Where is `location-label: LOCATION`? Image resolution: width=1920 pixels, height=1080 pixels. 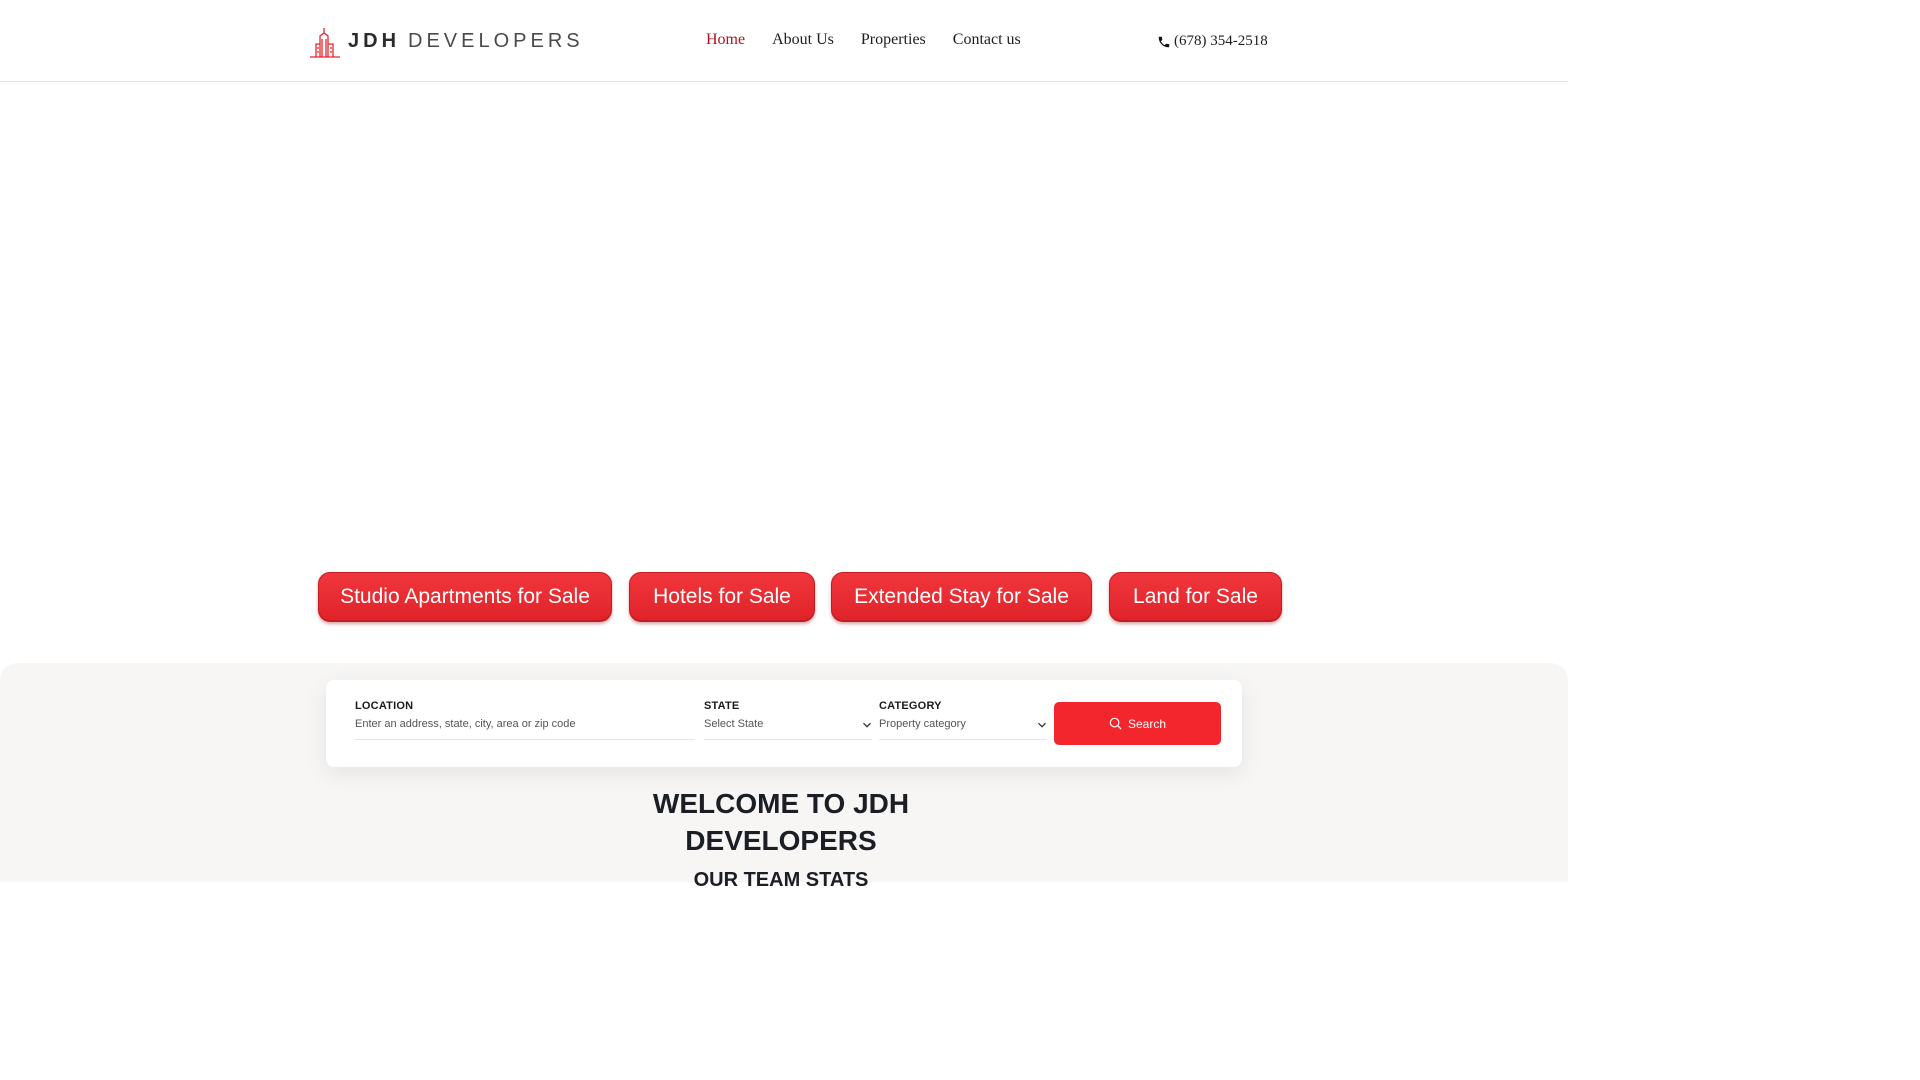 location-label: LOCATION is located at coordinates (384, 706).